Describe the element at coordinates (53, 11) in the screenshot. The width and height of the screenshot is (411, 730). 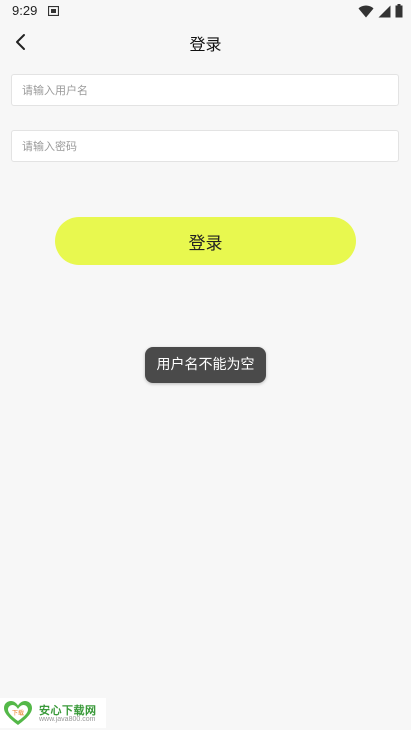
I see `sim-card-icon` at that location.